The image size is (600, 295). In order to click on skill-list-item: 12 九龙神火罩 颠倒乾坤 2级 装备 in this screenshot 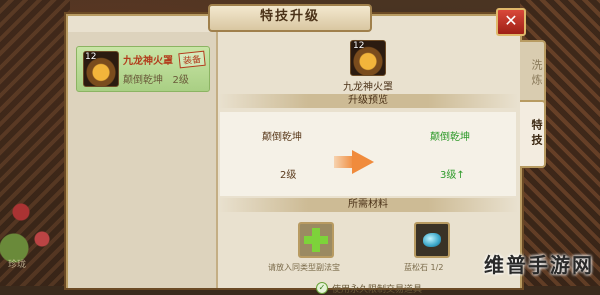, I will do `click(143, 69)`.